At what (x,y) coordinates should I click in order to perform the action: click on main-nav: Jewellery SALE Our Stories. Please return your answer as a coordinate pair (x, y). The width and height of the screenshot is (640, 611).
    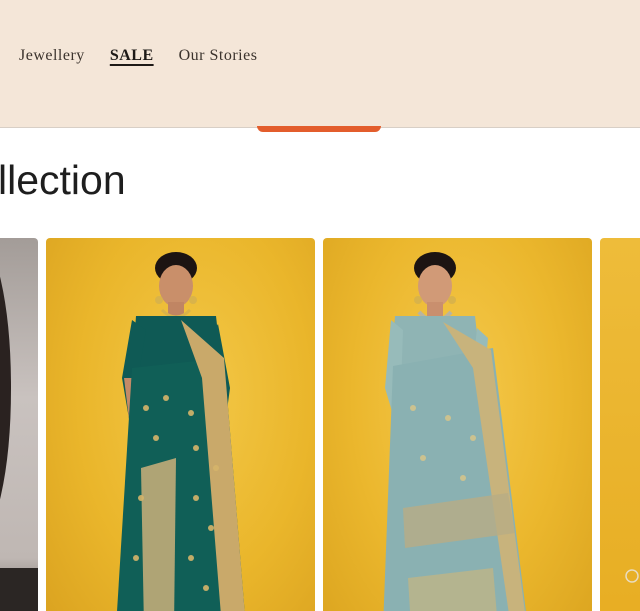
    Looking at the image, I should click on (138, 56).